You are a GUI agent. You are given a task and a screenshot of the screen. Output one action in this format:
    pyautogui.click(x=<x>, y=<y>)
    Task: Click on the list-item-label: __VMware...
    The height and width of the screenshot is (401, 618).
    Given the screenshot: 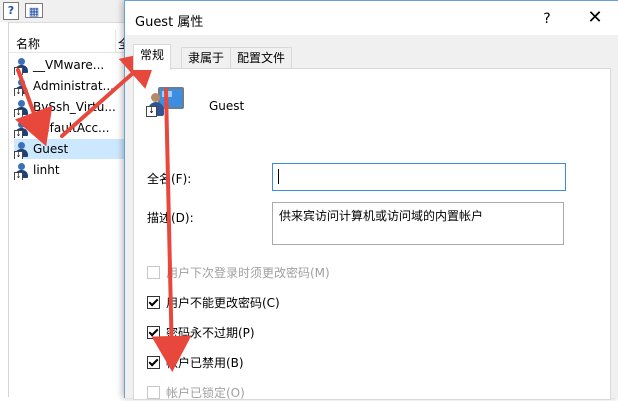 What is the action you would take?
    pyautogui.click(x=69, y=65)
    